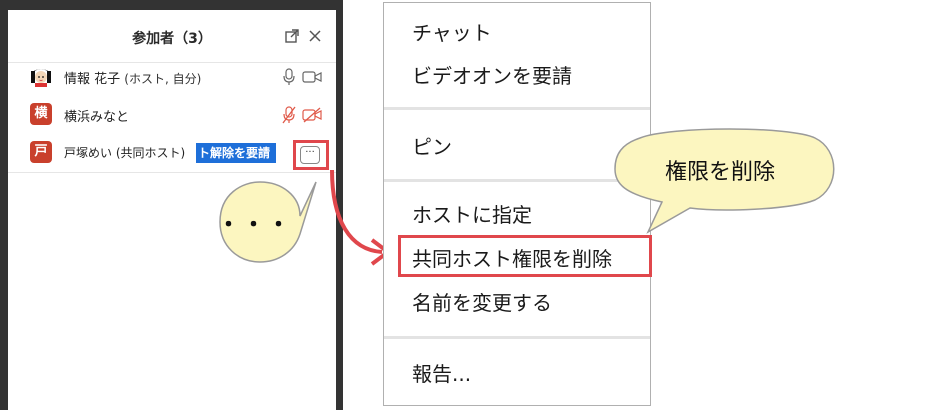  What do you see at coordinates (315, 36) in the screenshot?
I see `close-icon` at bounding box center [315, 36].